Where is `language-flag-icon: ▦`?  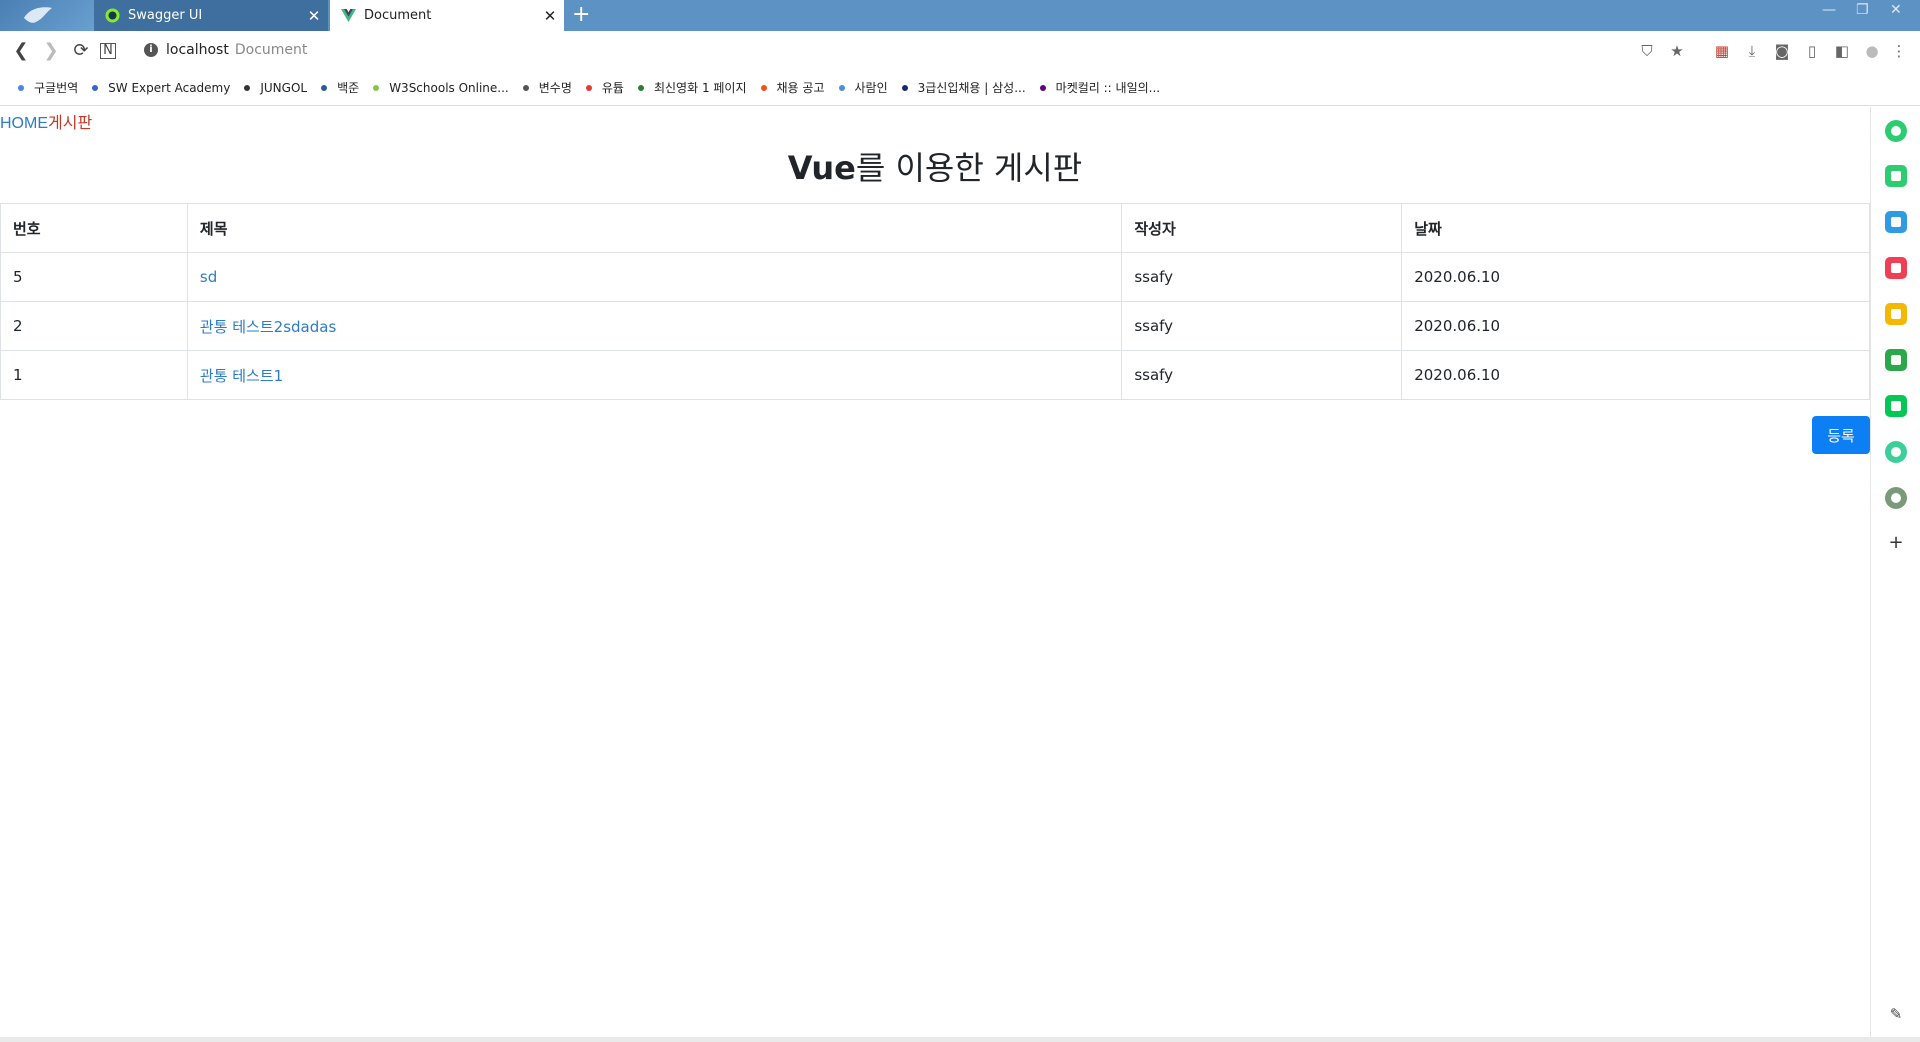
language-flag-icon: ▦ is located at coordinates (1722, 51).